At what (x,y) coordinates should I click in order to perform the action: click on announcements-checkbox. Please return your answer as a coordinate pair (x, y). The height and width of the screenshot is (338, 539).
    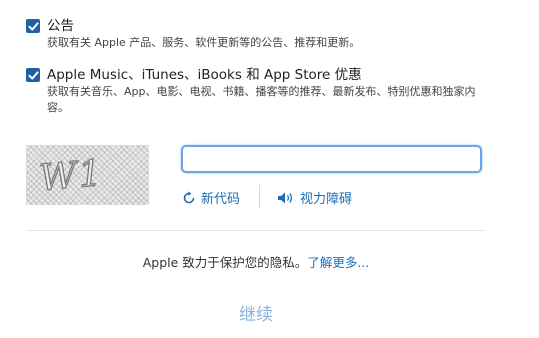
    Looking at the image, I should click on (33, 26).